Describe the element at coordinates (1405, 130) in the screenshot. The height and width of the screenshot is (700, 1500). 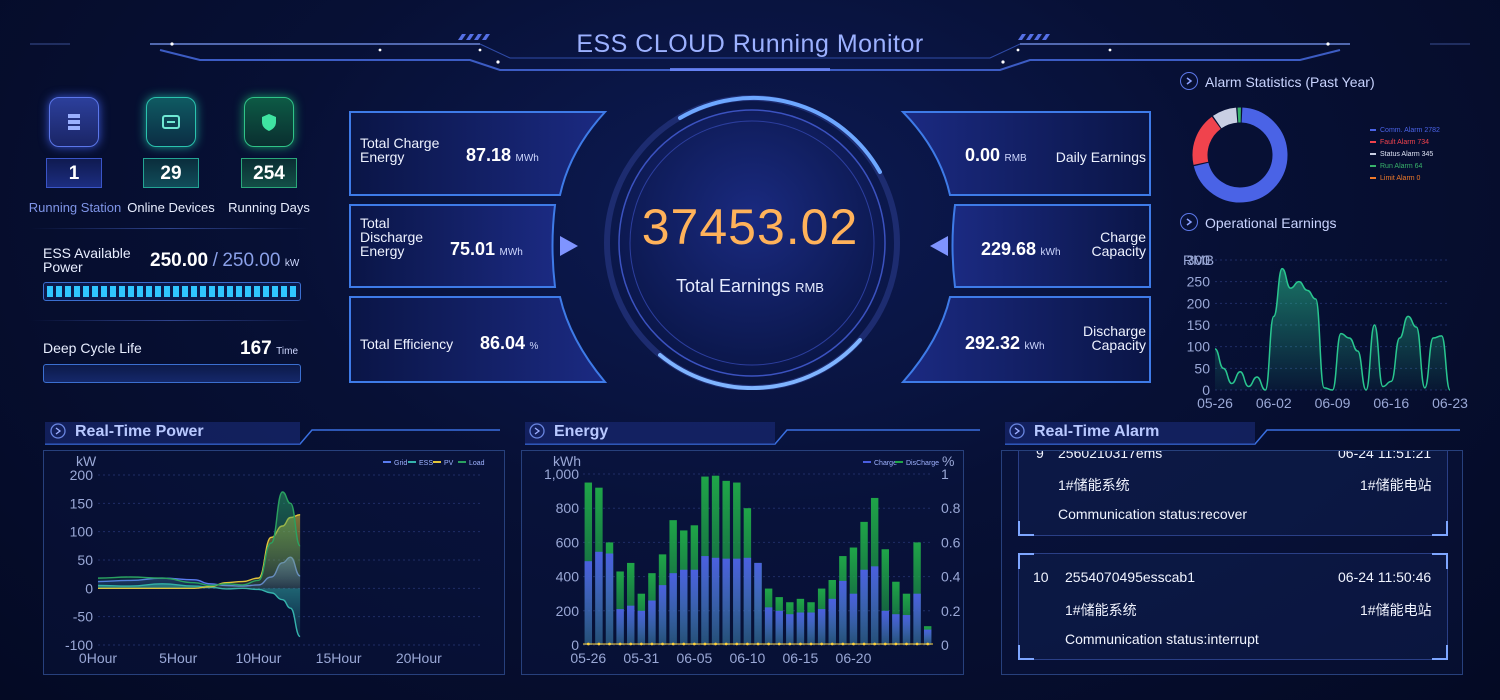
I see `legend-item: Comm. Alarm 2782` at that location.